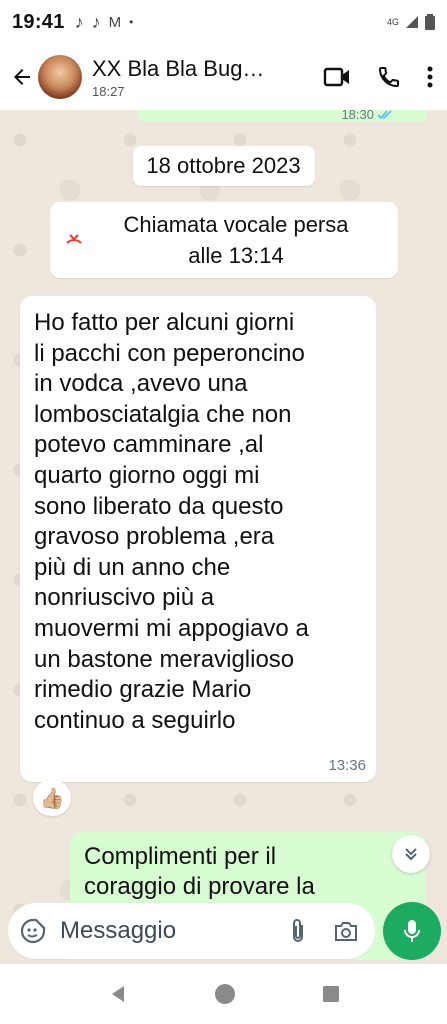 This screenshot has width=447, height=1024. What do you see at coordinates (60, 77) in the screenshot?
I see `contact-avatar` at bounding box center [60, 77].